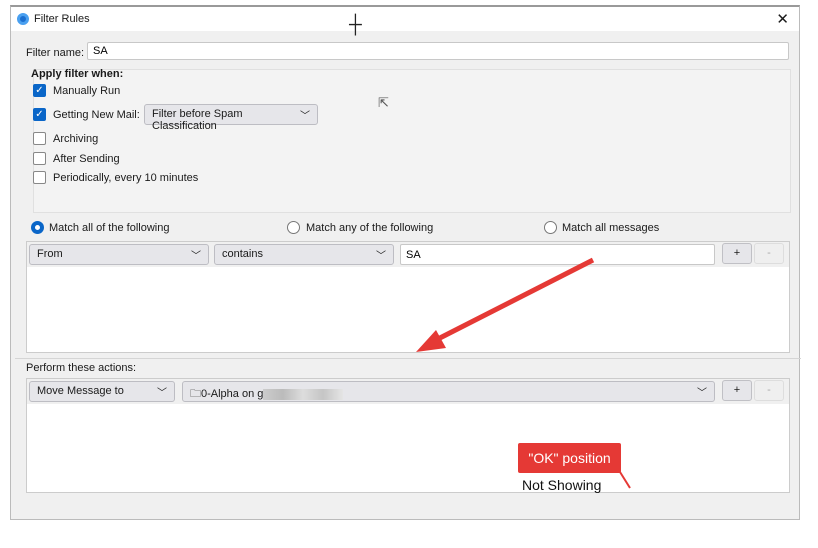  What do you see at coordinates (569, 458) in the screenshot?
I see `ok-position-callout: "OK" position` at bounding box center [569, 458].